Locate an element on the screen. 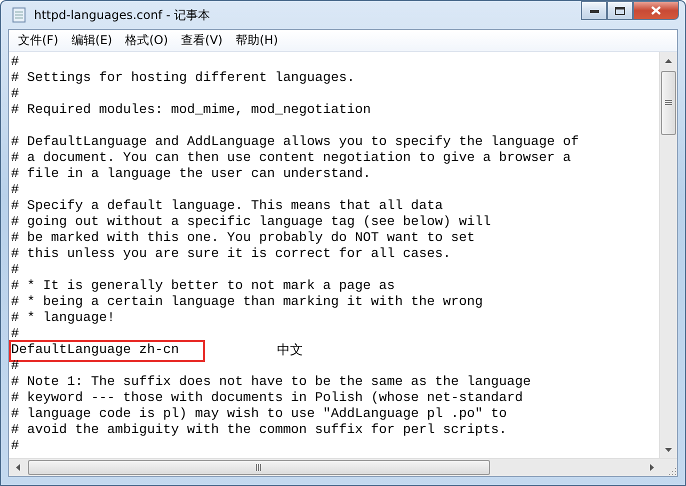 The image size is (686, 486). menu-item: 文件(F) is located at coordinates (38, 40).